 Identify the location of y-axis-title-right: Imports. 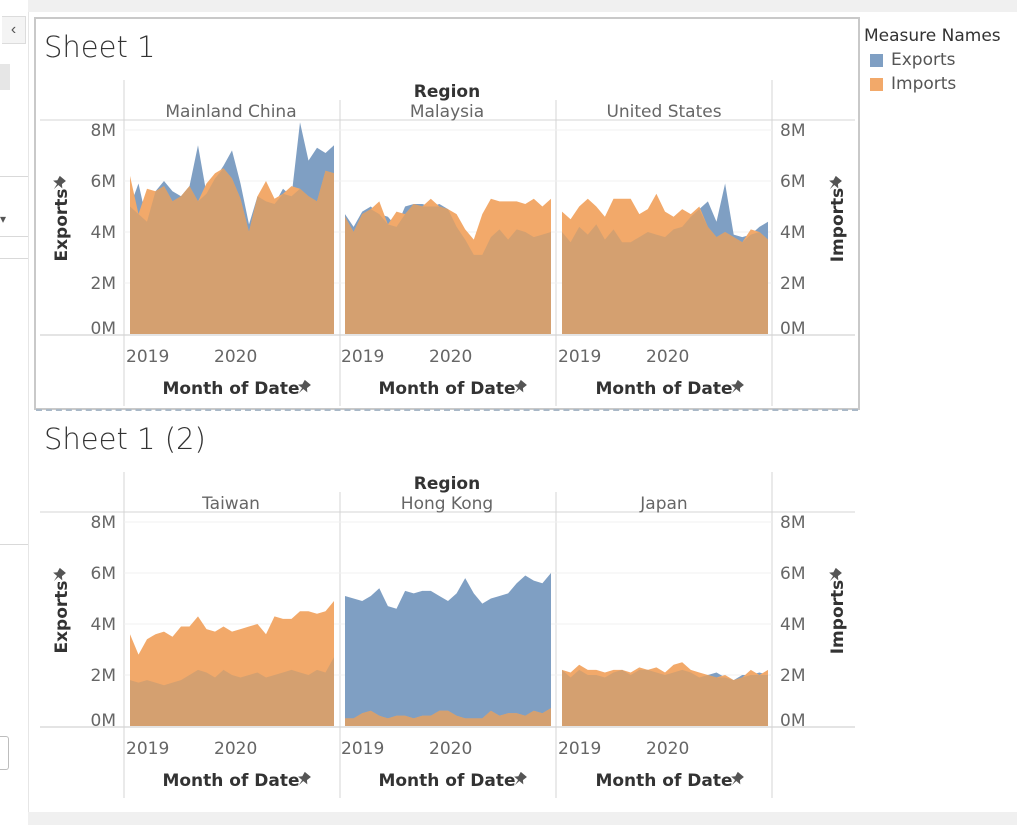
(838, 617).